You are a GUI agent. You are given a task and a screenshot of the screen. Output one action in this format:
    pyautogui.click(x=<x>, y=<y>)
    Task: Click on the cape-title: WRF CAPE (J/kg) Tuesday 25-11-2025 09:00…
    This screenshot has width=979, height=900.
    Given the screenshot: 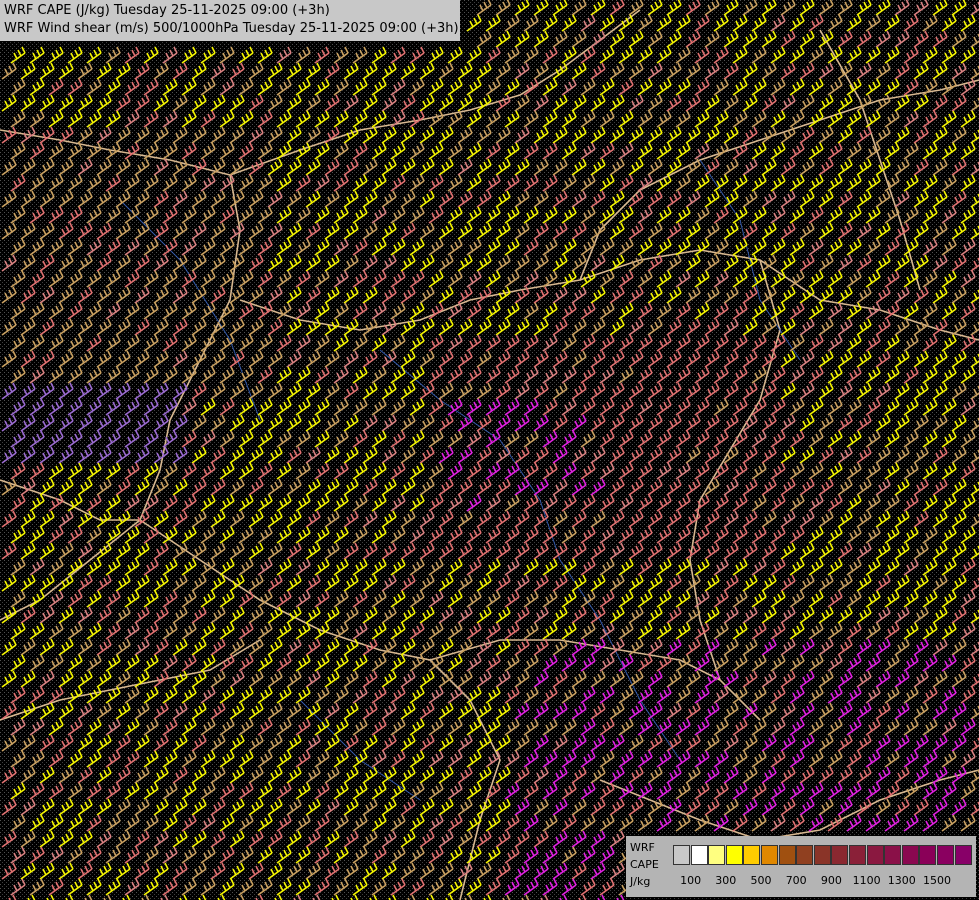 What is the action you would take?
    pyautogui.click(x=167, y=10)
    